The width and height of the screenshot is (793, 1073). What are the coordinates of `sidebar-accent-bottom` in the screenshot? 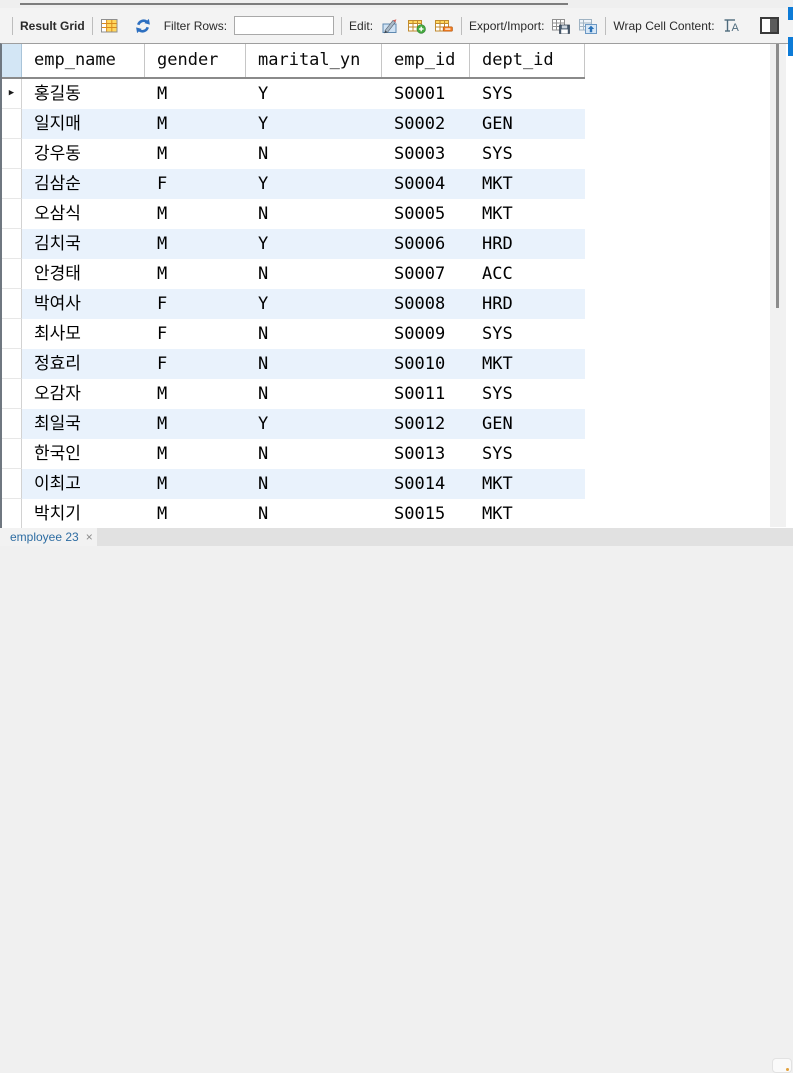 It's located at (790, 46).